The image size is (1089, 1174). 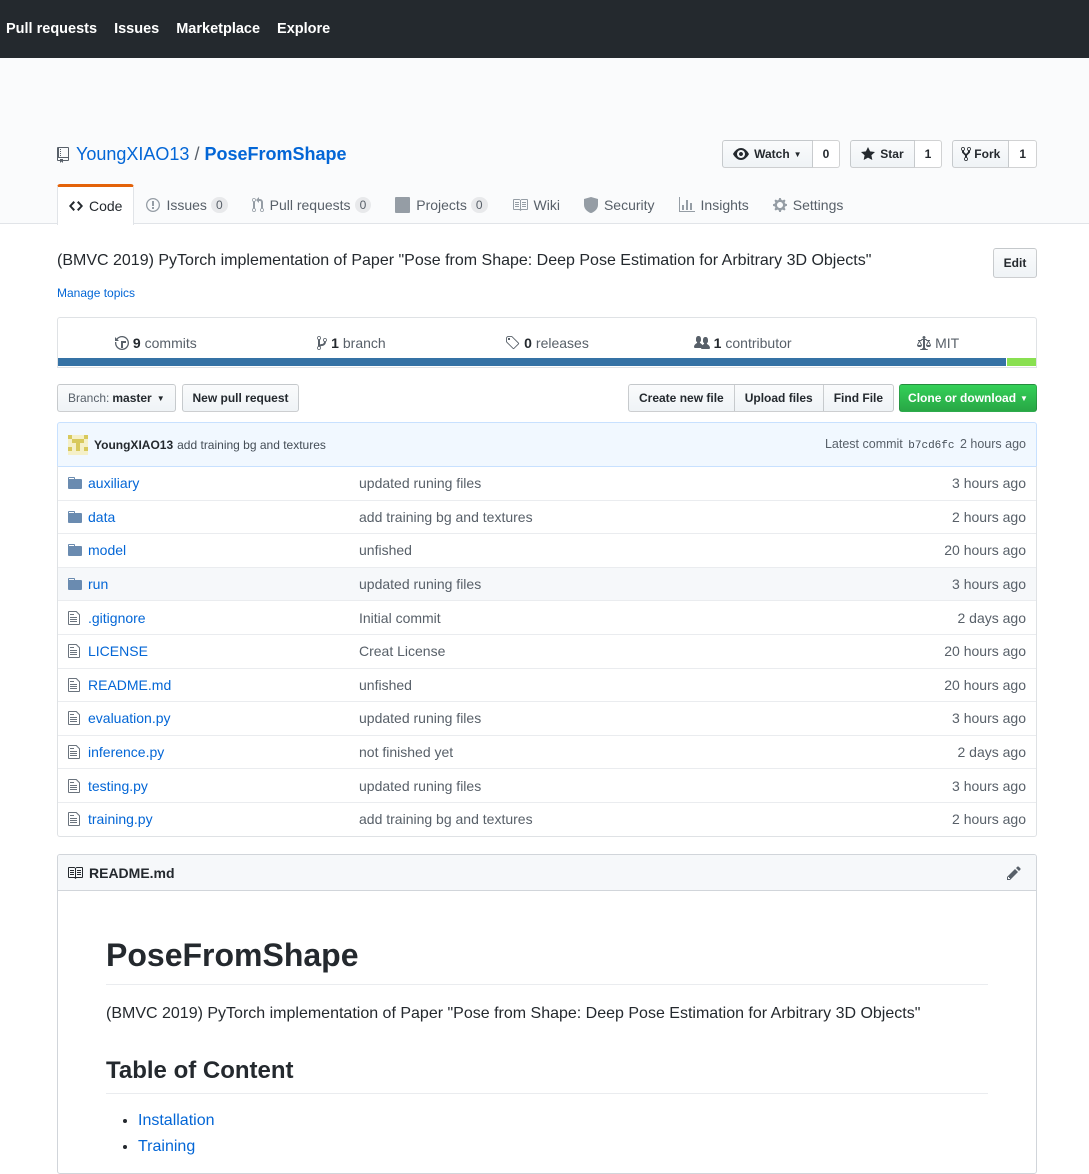 I want to click on create-new-file-button: Create new file, so click(x=681, y=398).